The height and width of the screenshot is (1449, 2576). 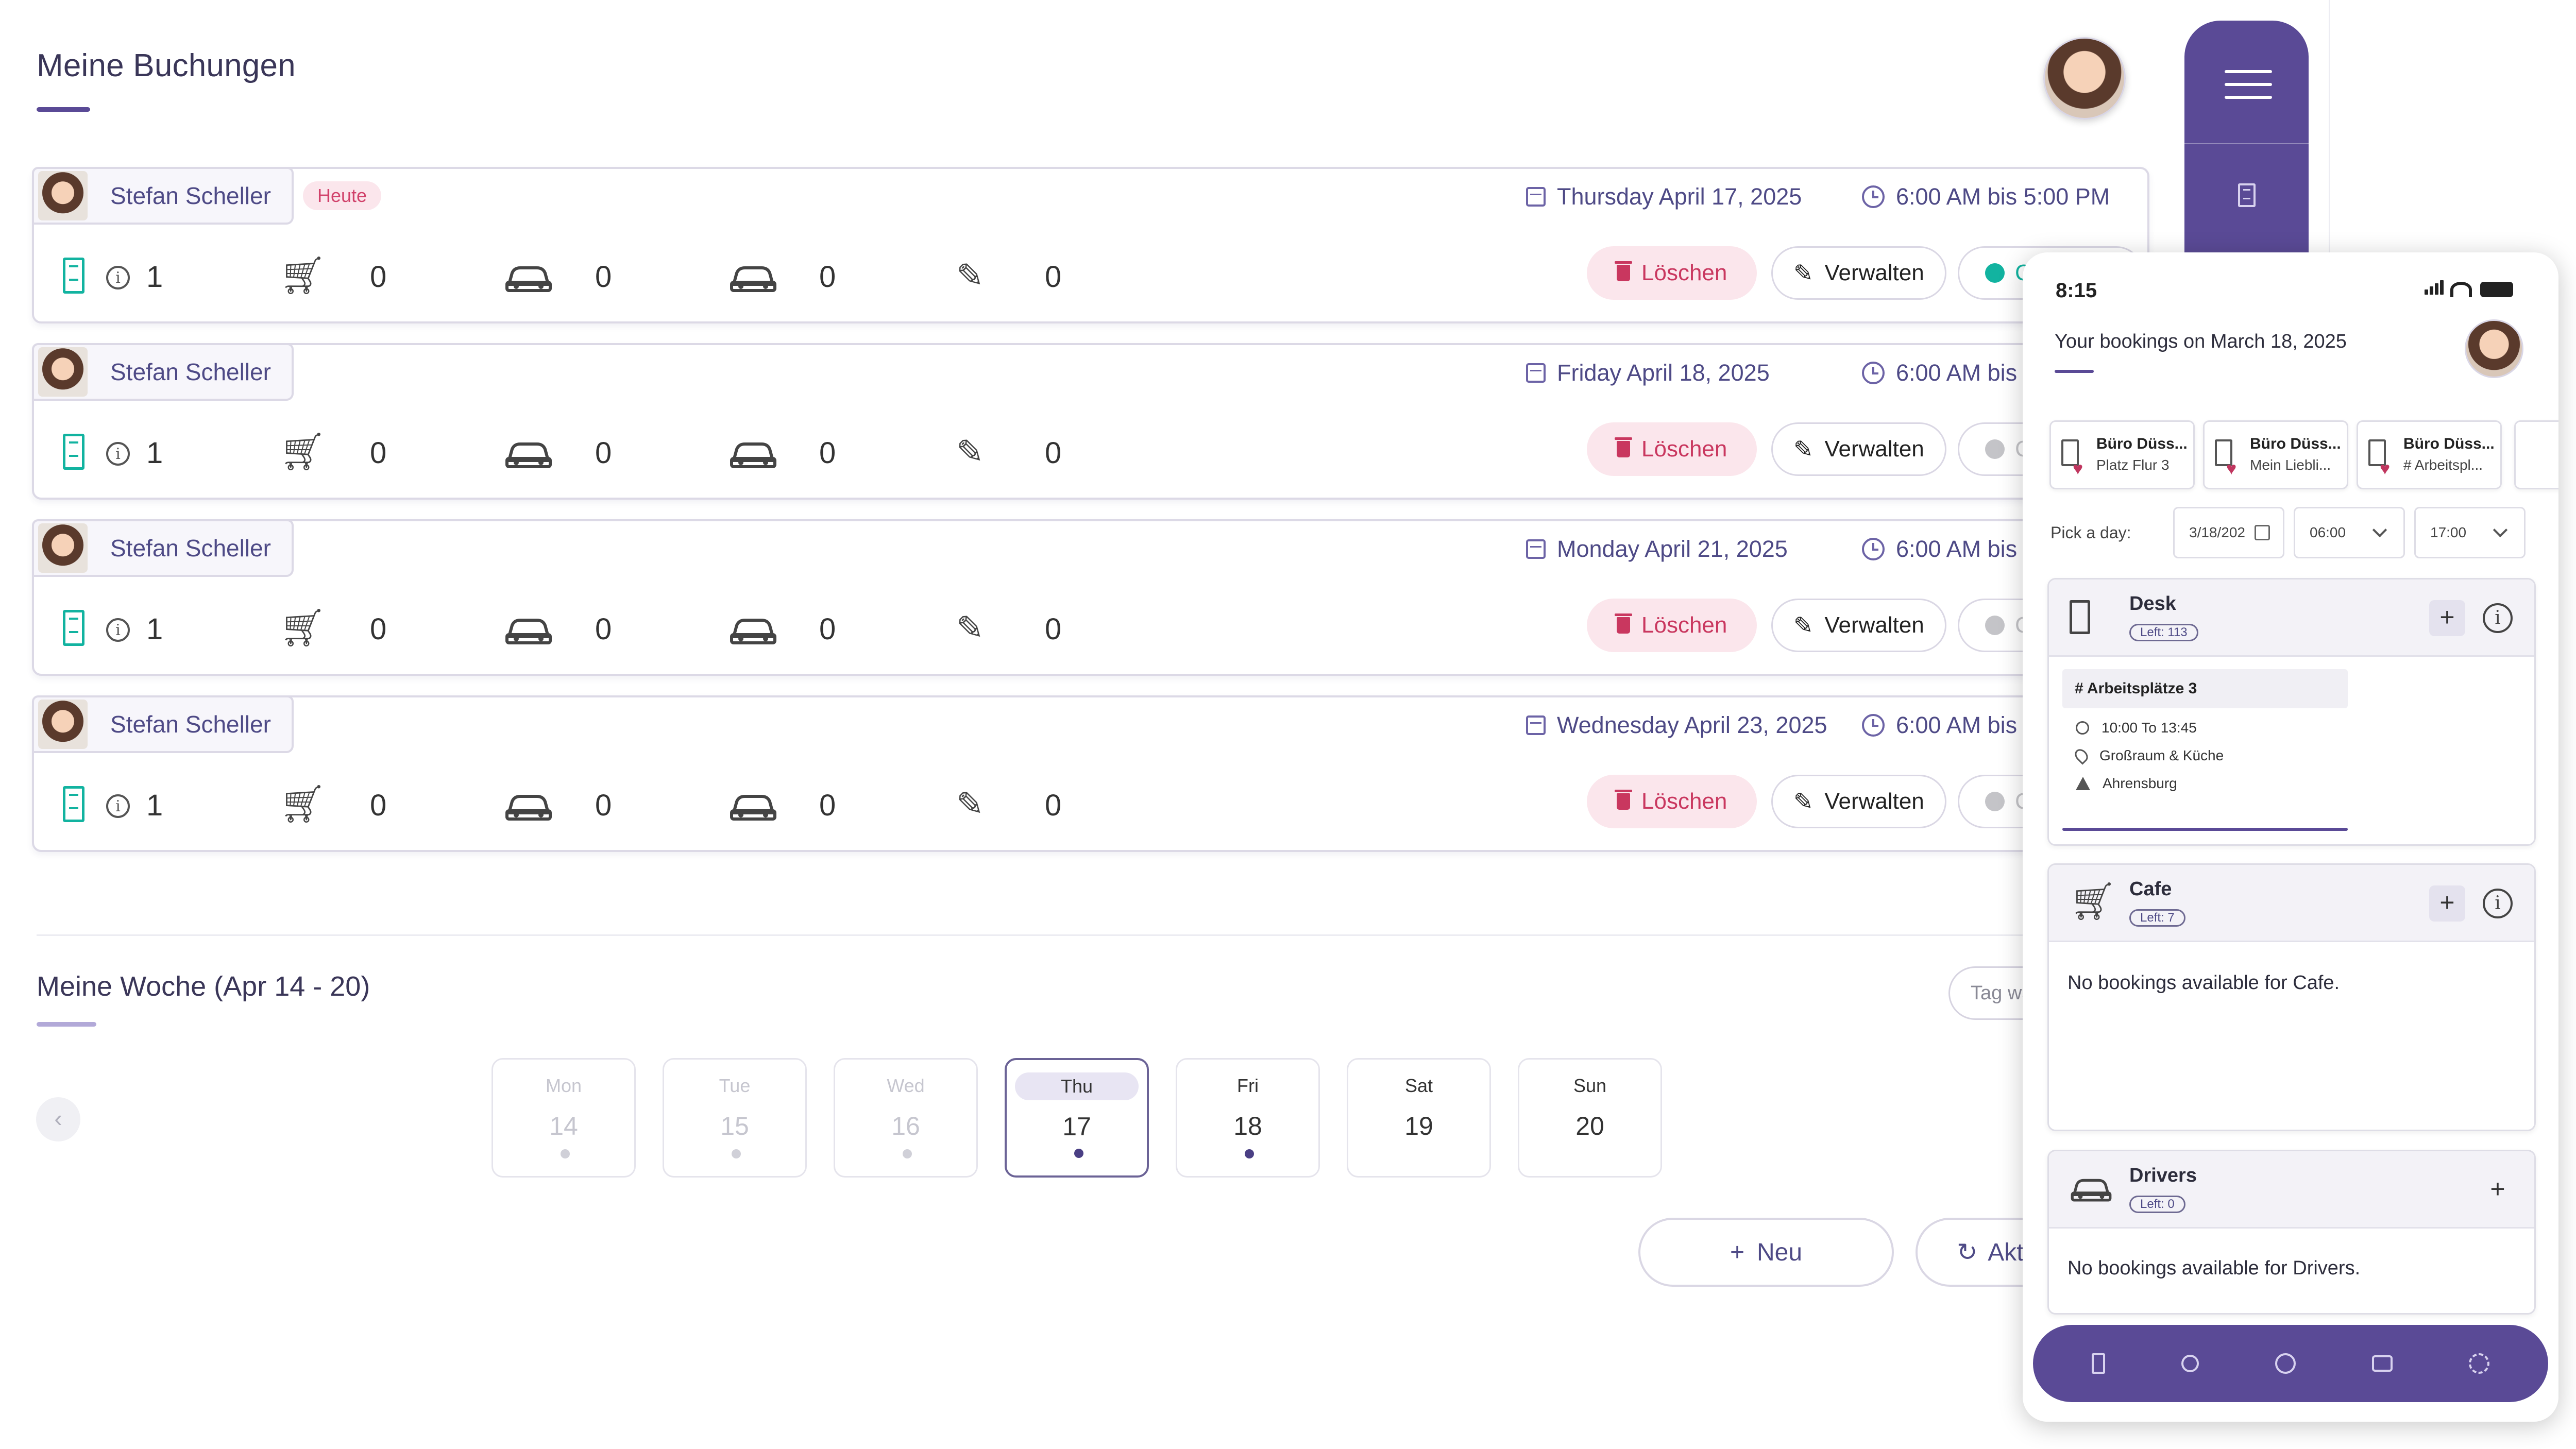 I want to click on menu-icon, so click(x=2248, y=85).